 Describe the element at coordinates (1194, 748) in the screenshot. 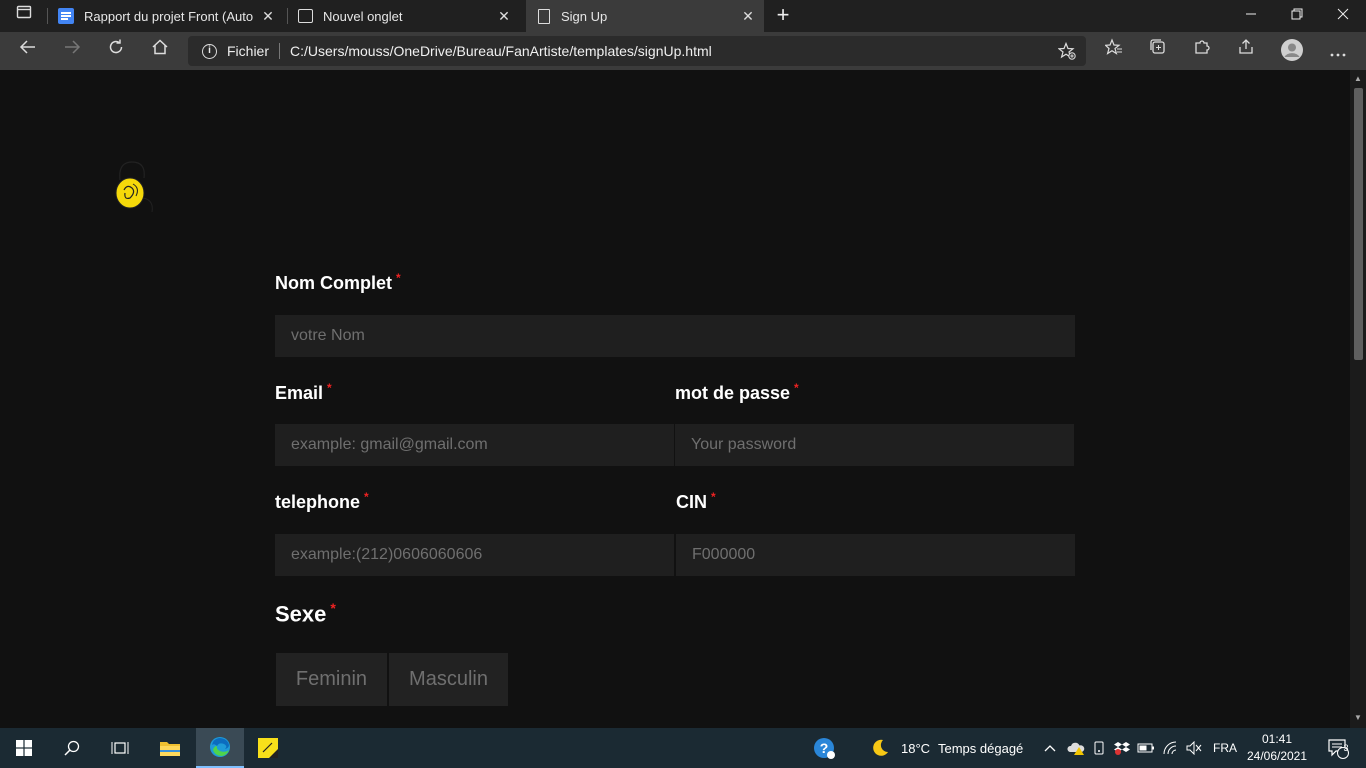

I see `volume-muted-icon` at that location.